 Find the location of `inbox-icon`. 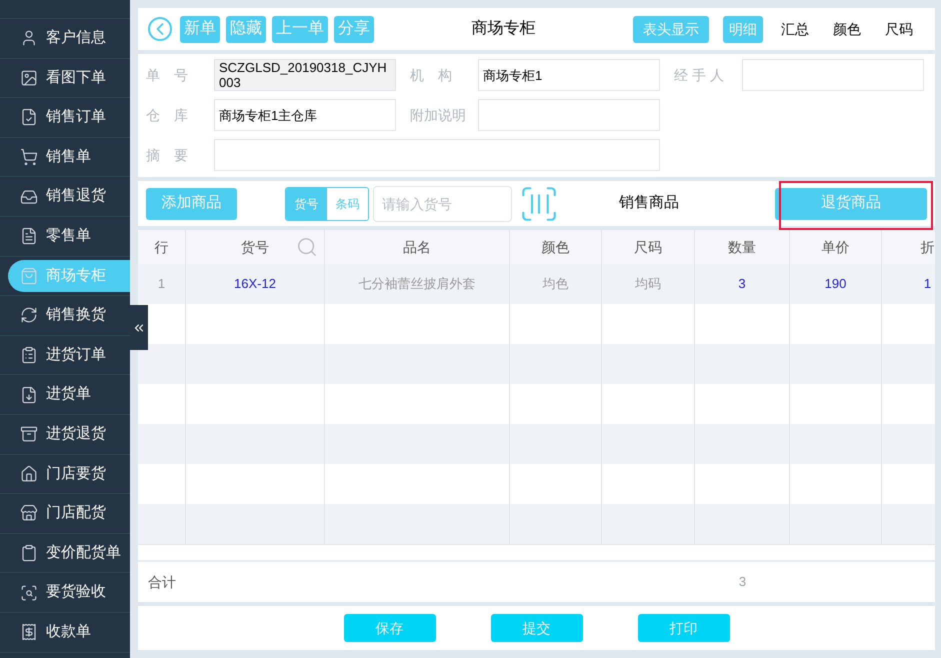

inbox-icon is located at coordinates (29, 197).